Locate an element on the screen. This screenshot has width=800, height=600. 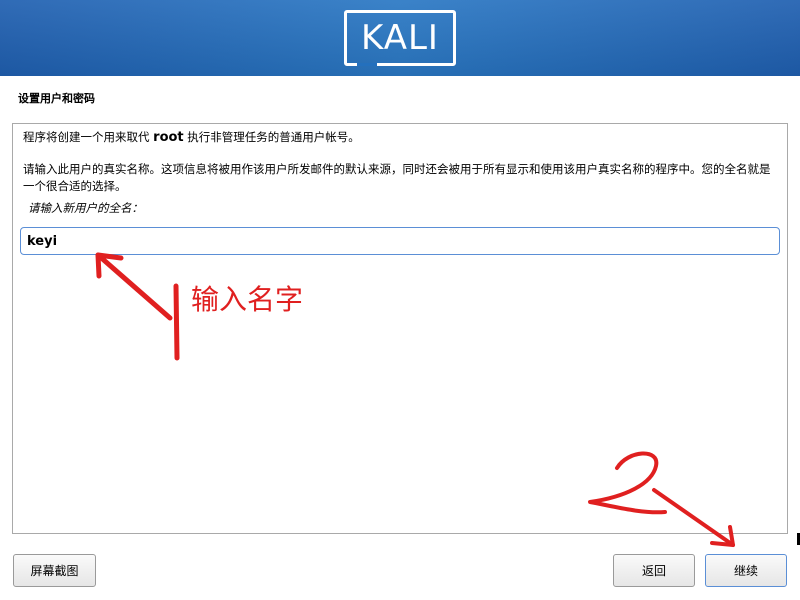
intro-text-start: 程序将创建一个用来取代 is located at coordinates (88, 137).